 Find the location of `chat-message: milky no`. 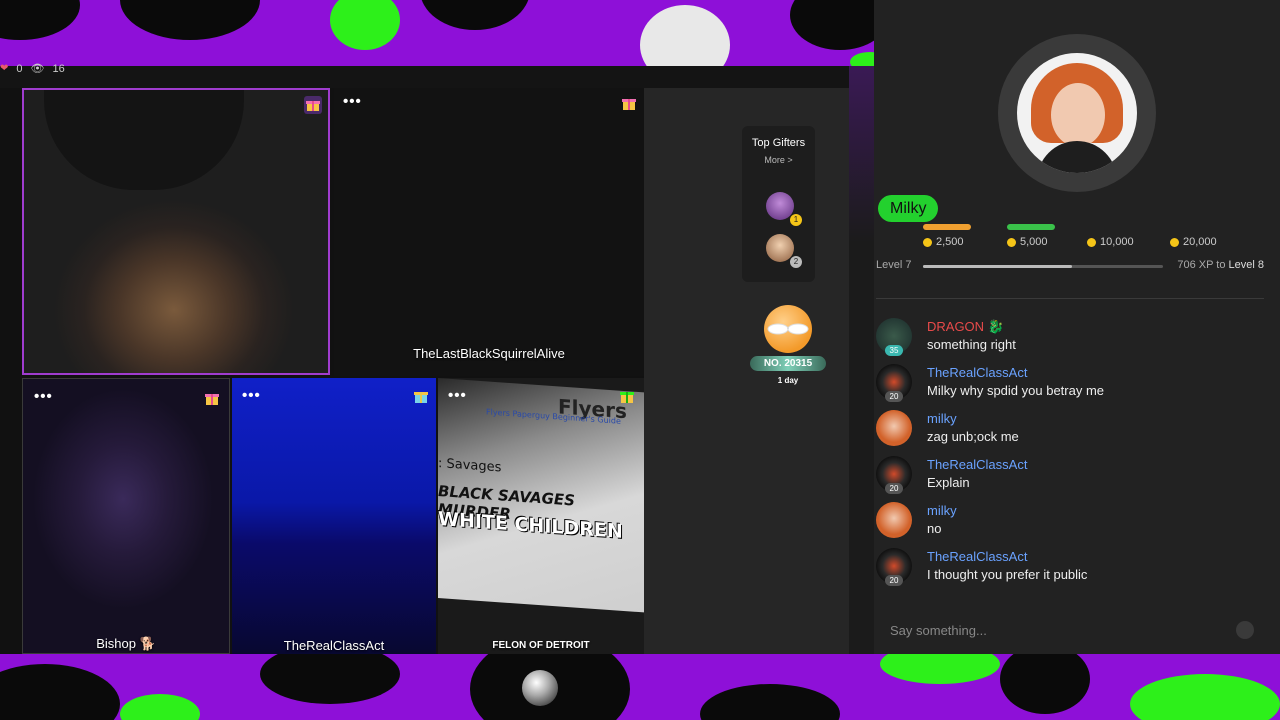

chat-message: milky no is located at coordinates (1071, 522).